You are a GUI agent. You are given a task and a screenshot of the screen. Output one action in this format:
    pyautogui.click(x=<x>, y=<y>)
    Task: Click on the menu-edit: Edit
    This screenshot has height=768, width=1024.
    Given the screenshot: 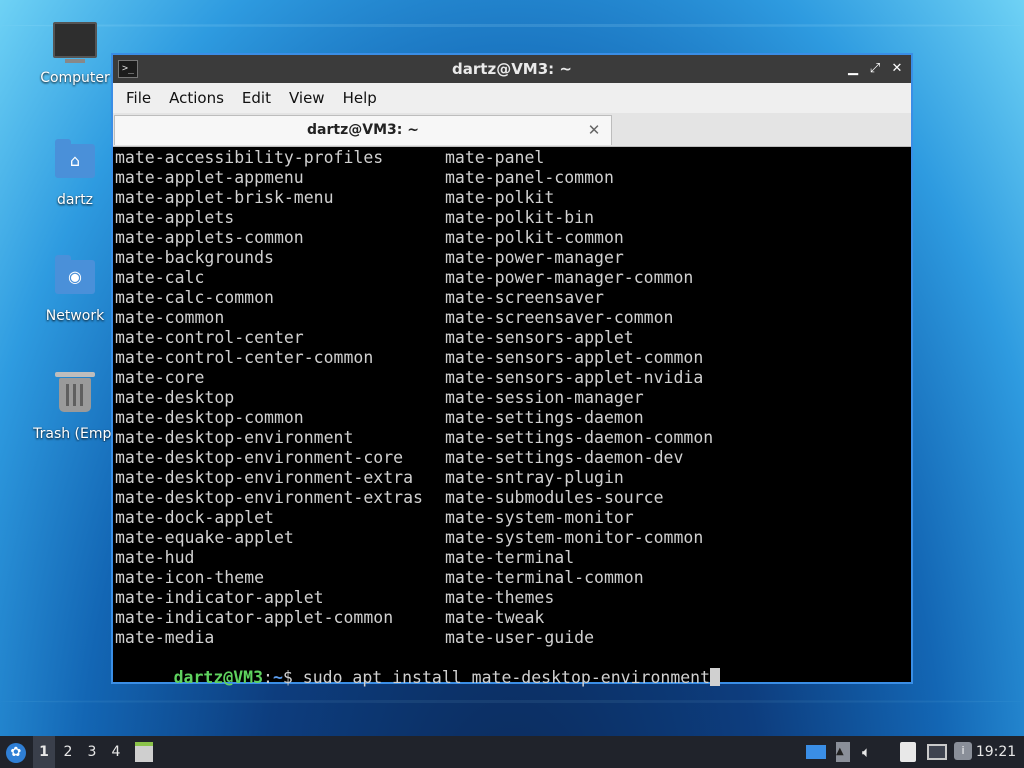 What is the action you would take?
    pyautogui.click(x=256, y=98)
    